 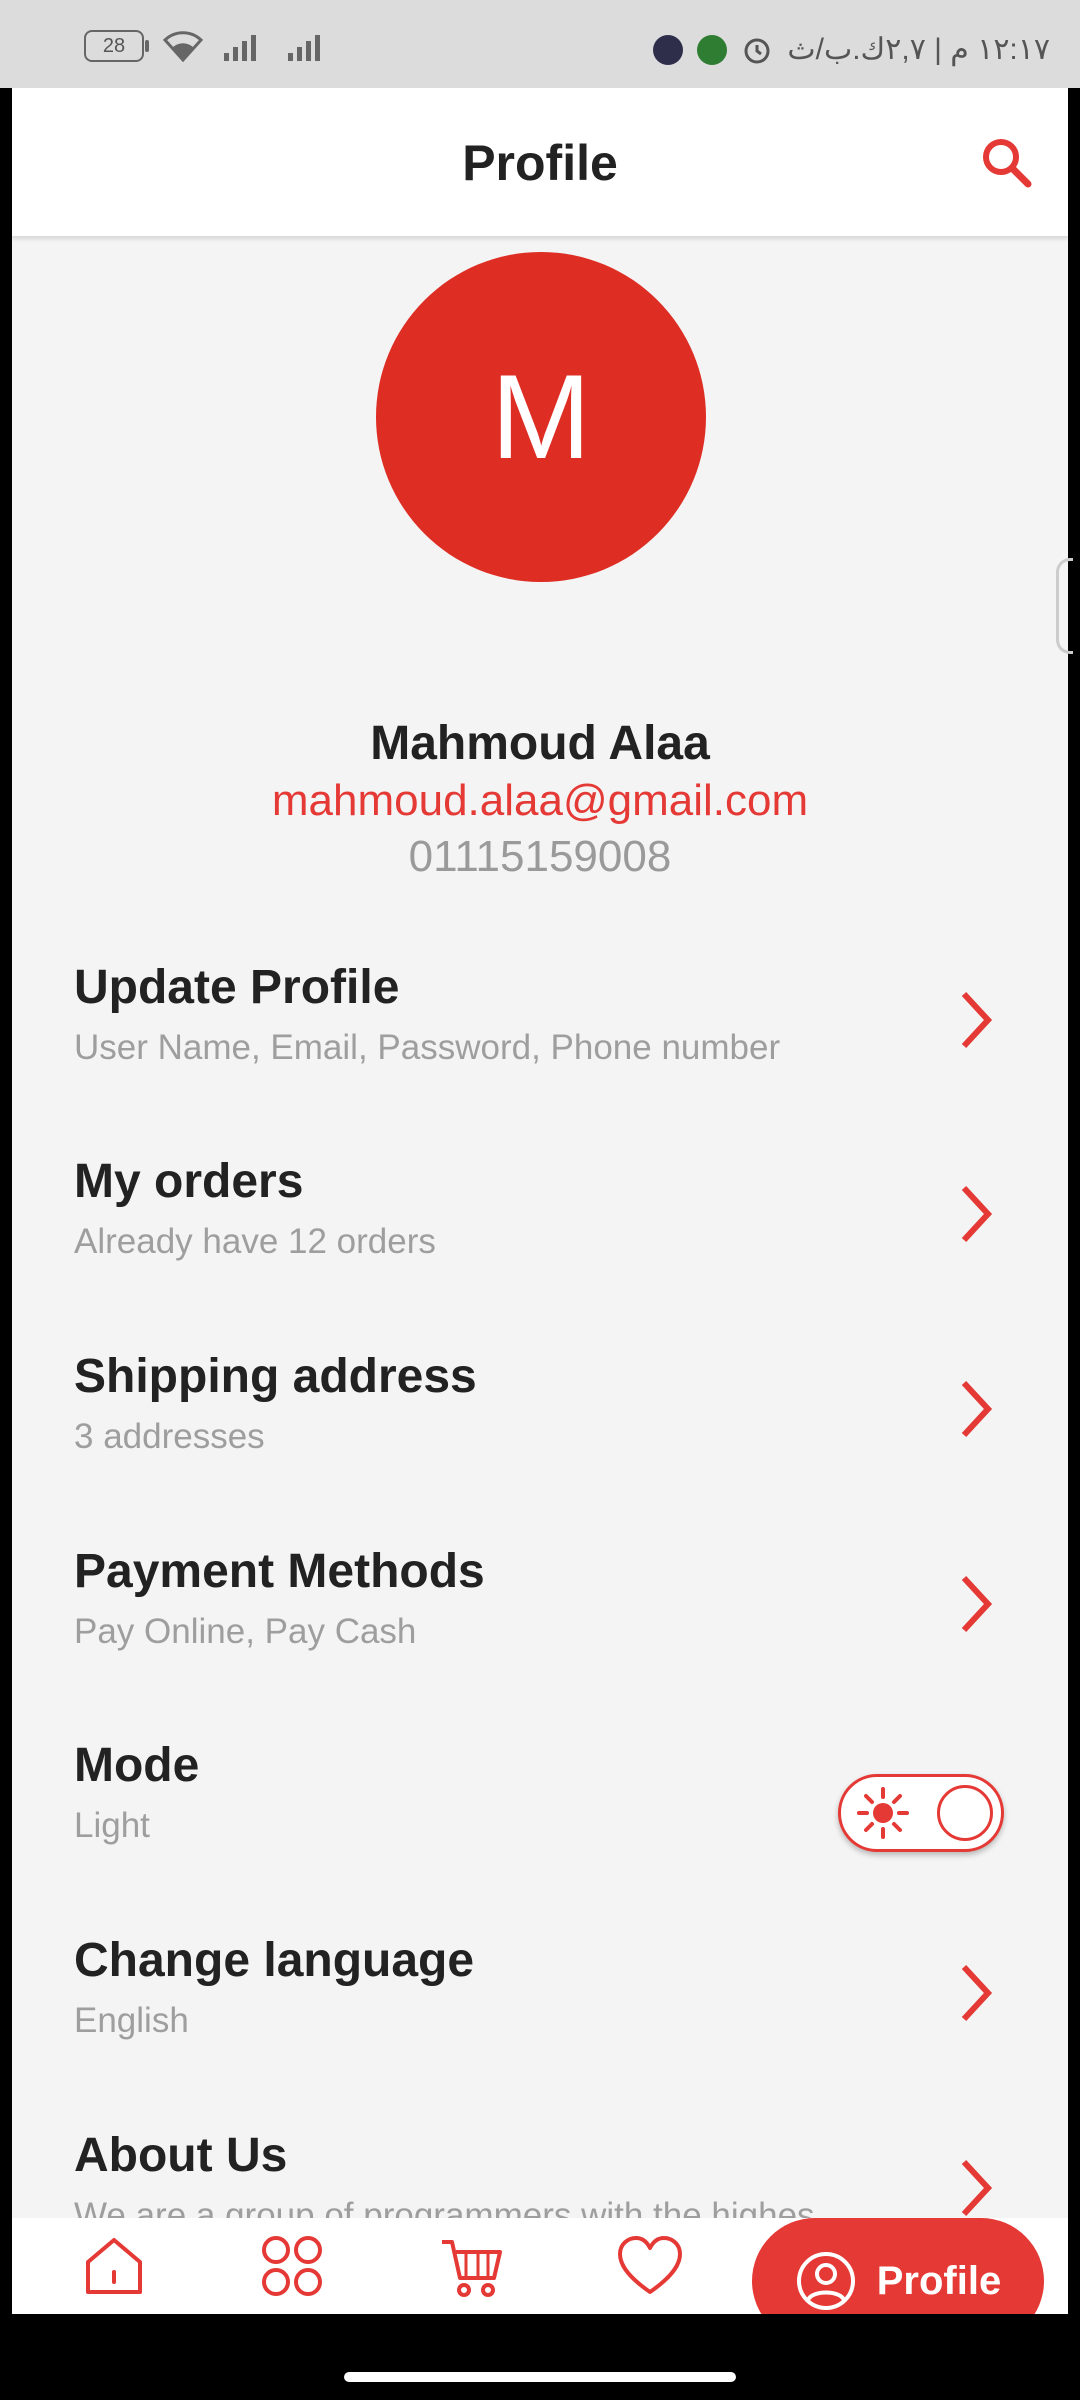 I want to click on bottom-nav: Profile, so click(x=540, y=2281).